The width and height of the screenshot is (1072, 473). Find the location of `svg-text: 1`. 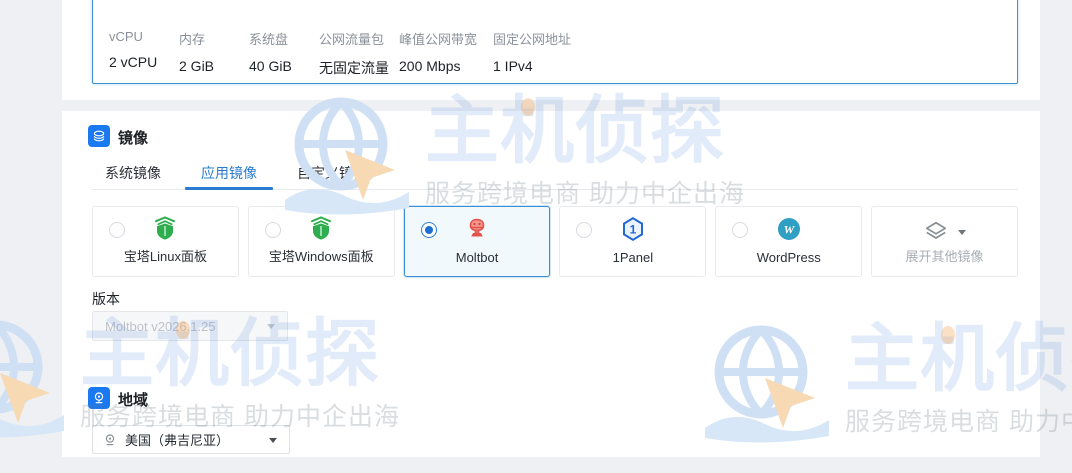

svg-text: 1 is located at coordinates (633, 230).